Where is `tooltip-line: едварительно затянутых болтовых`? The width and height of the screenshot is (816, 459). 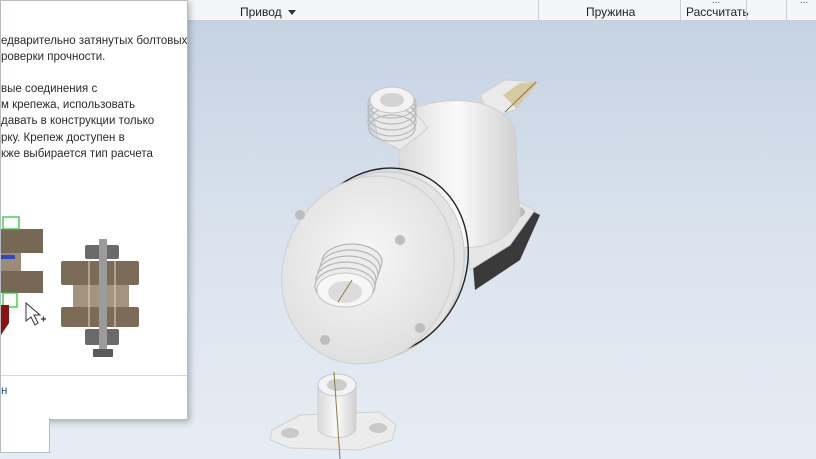
tooltip-line: едварительно затянутых болтовых is located at coordinates (94, 41).